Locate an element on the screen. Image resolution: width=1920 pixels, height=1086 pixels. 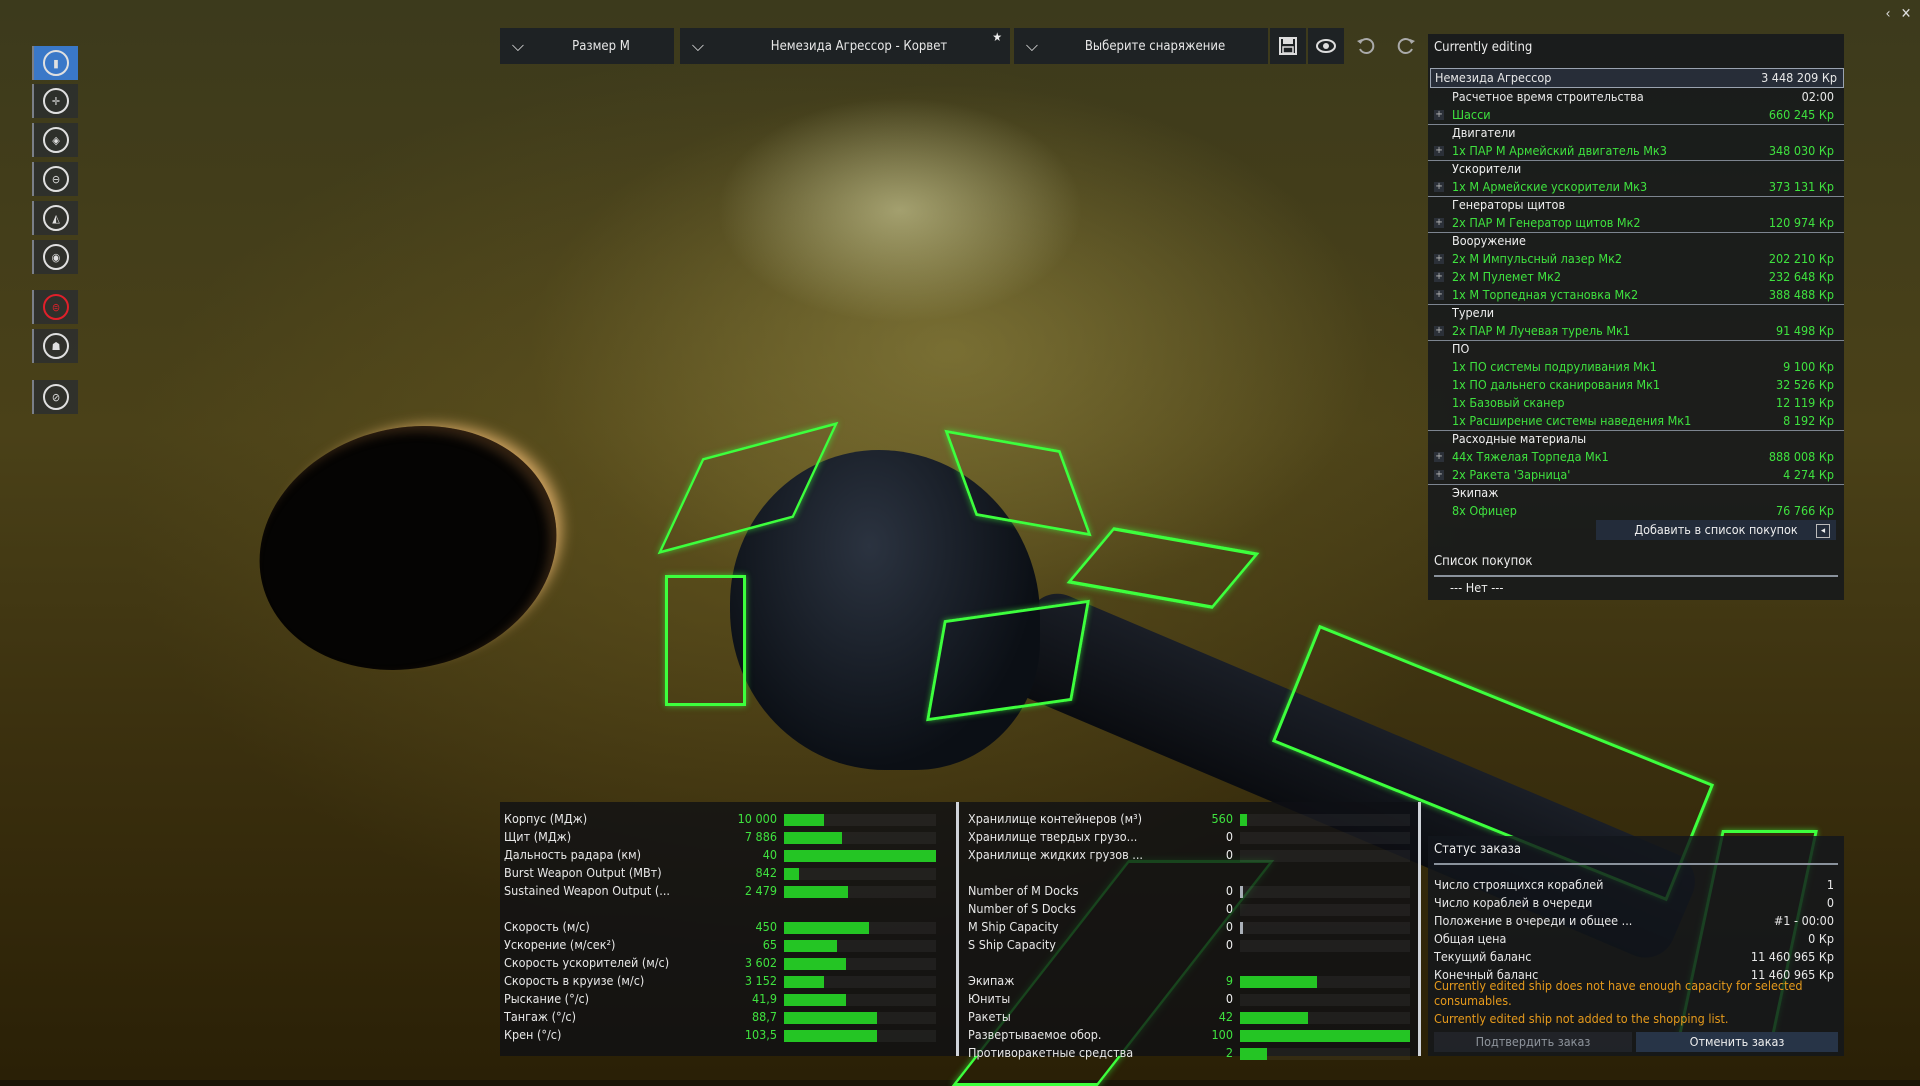
cancel-order-button: Отменить заказ is located at coordinates (1737, 1042).